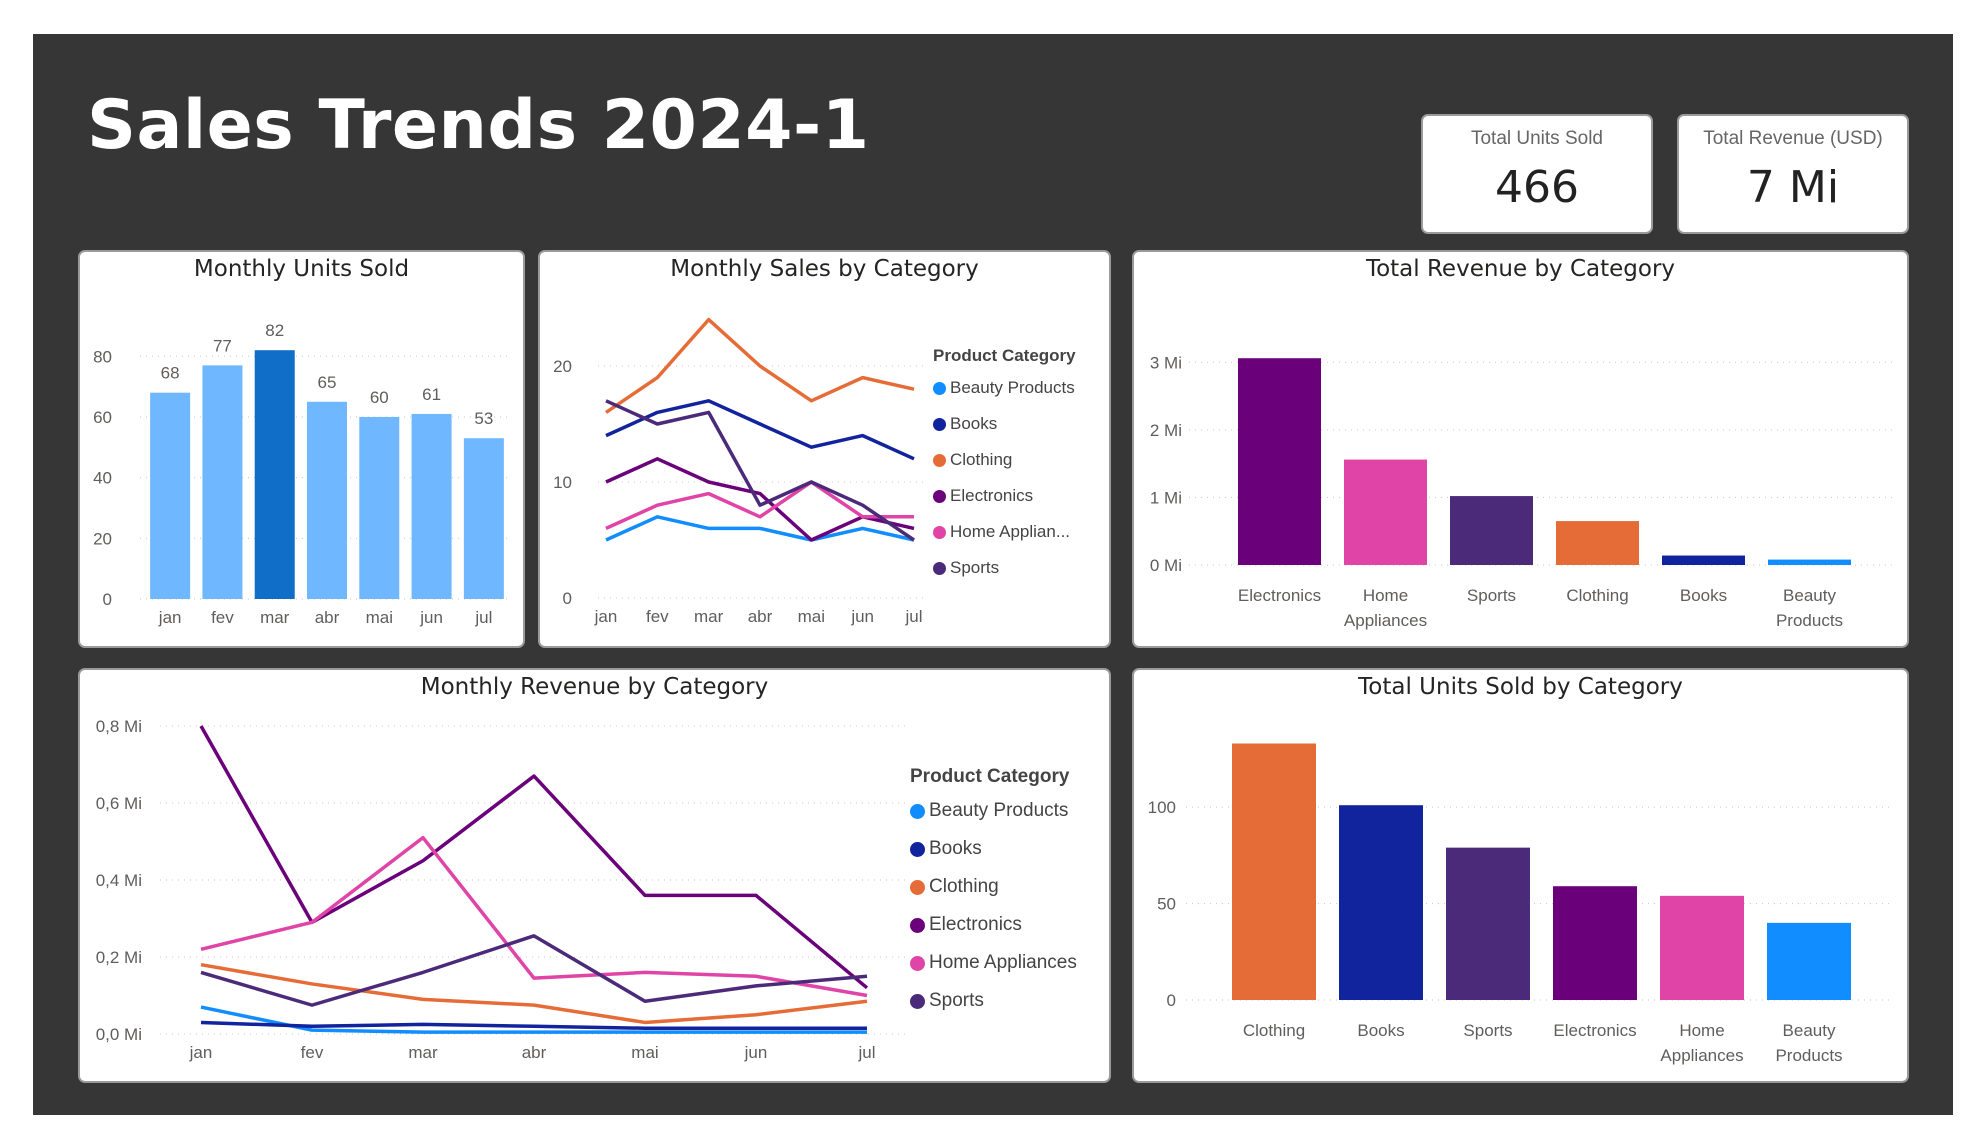  What do you see at coordinates (1385, 595) in the screenshot?
I see `x-tick-label: Home` at bounding box center [1385, 595].